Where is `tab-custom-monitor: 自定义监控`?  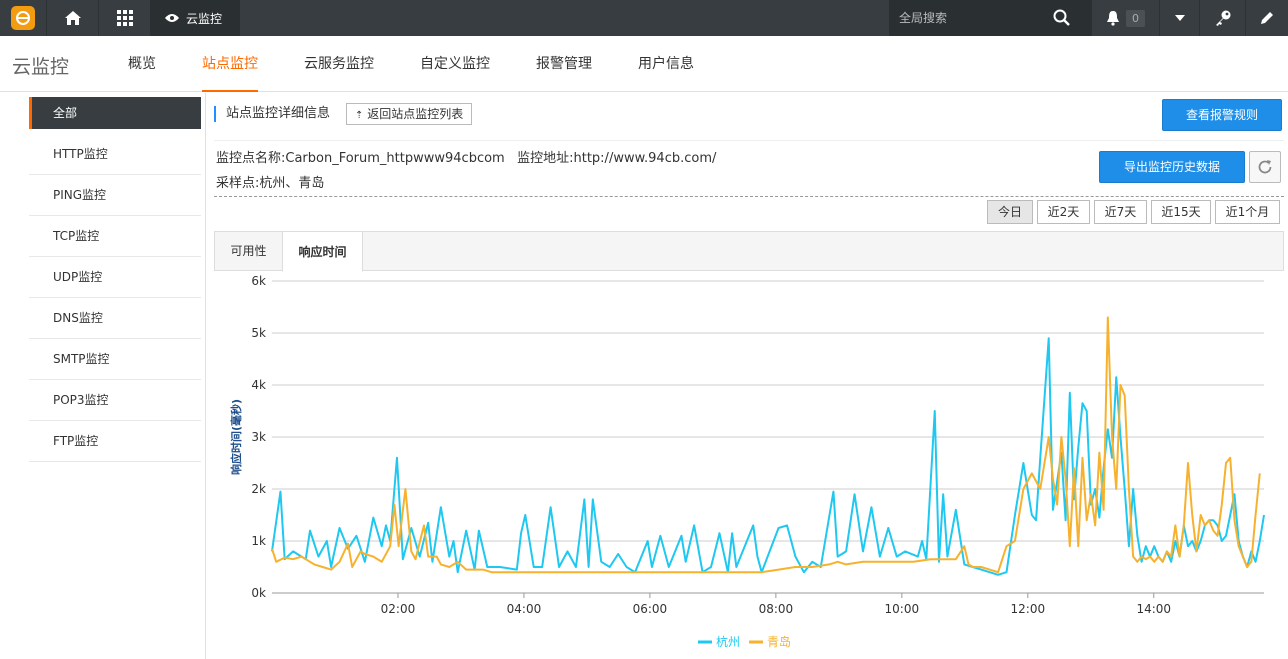
tab-custom-monitor: 自定义监控 is located at coordinates (455, 64).